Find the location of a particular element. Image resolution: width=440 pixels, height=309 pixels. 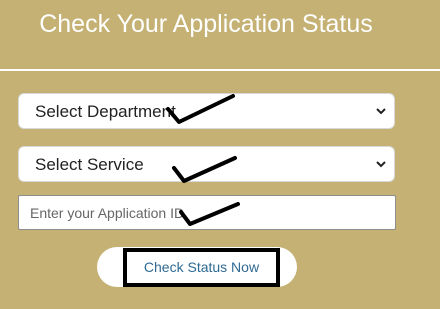

title-divider is located at coordinates (220, 70).